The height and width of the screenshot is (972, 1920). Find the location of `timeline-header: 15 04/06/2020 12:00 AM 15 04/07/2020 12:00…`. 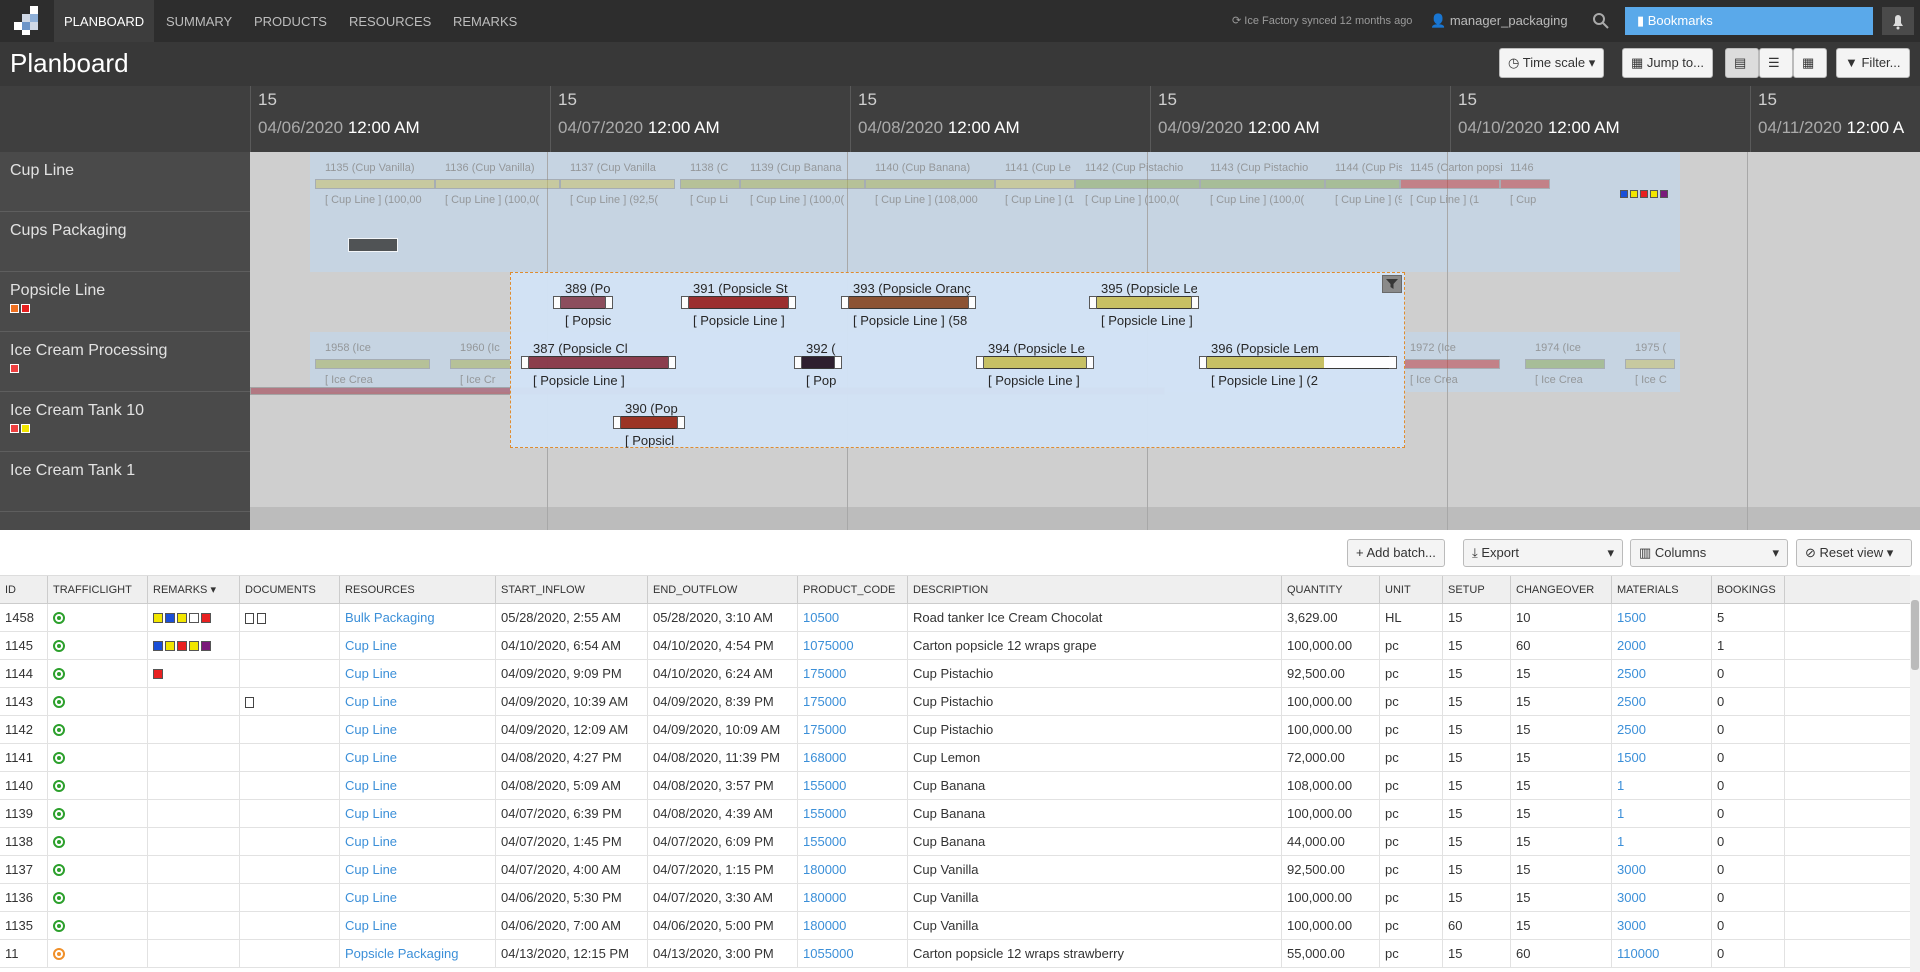

timeline-header: 15 04/06/2020 12:00 AM 15 04/07/2020 12:00… is located at coordinates (1085, 119).